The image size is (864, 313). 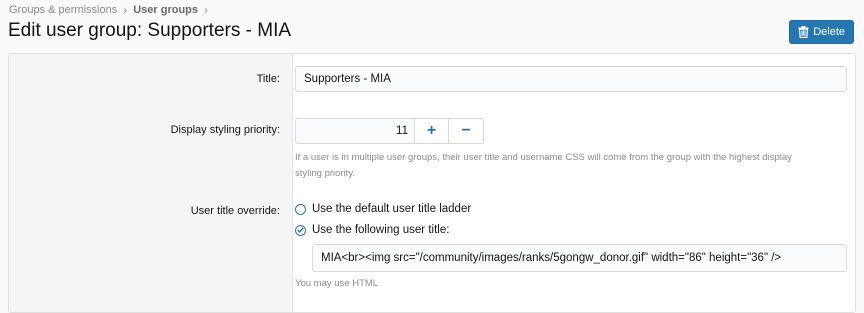 I want to click on plus-icon: +, so click(x=431, y=130).